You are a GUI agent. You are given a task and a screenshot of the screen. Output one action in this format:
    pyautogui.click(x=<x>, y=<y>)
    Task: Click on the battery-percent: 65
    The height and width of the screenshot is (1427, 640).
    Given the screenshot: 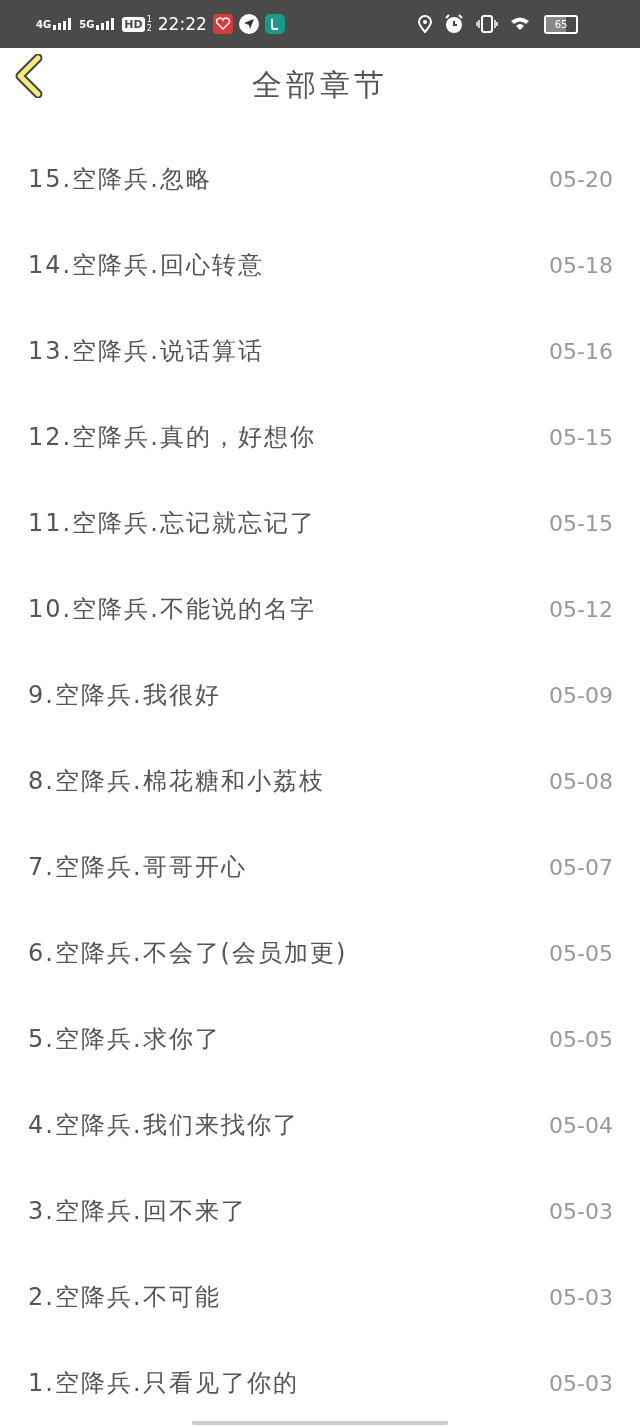 What is the action you would take?
    pyautogui.click(x=561, y=24)
    